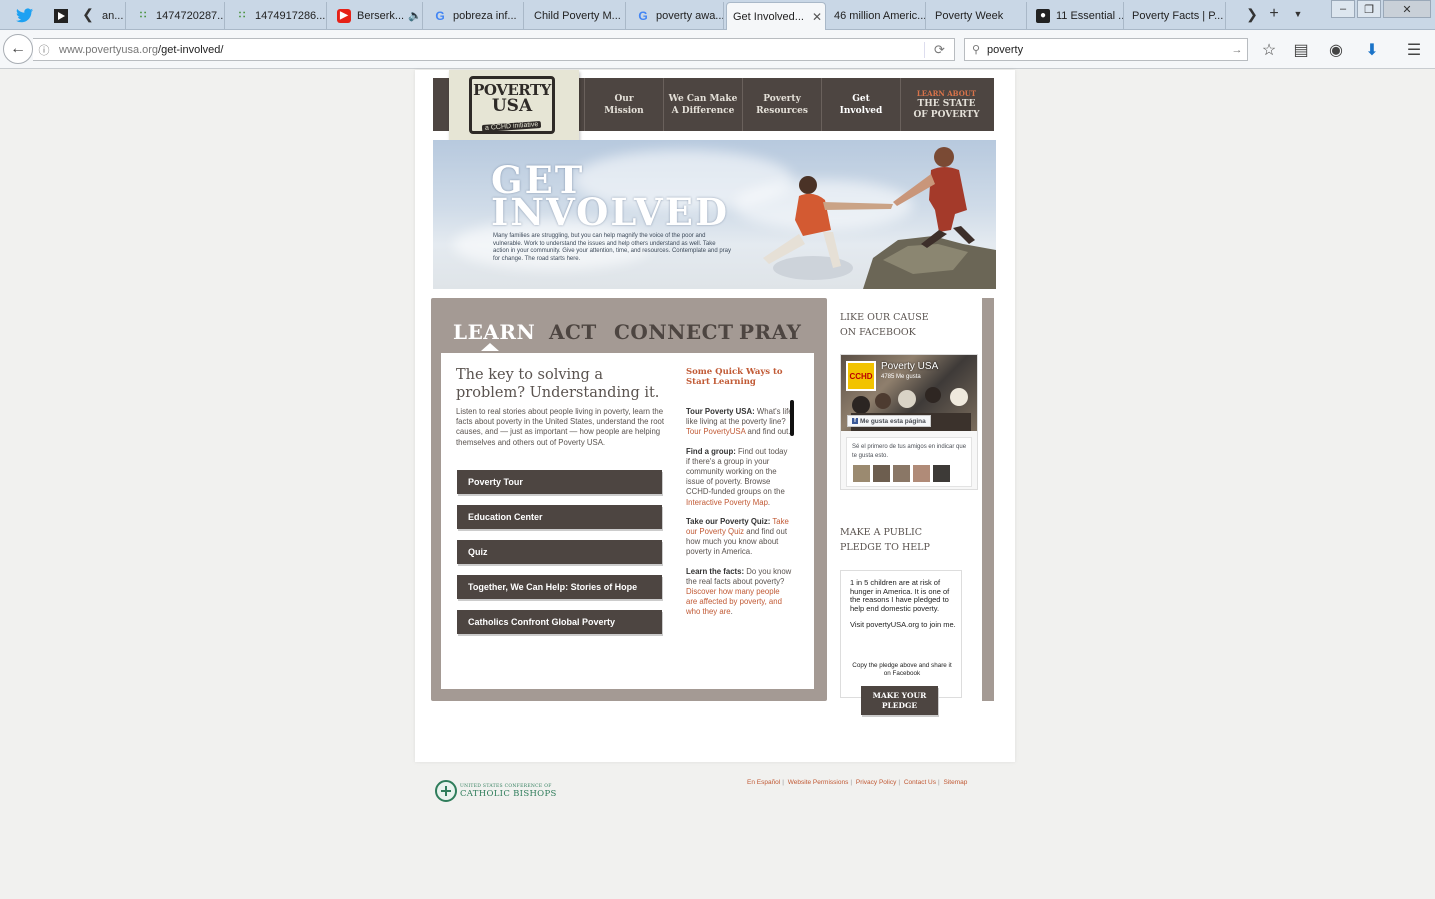 This screenshot has height=899, width=1435. Describe the element at coordinates (770, 332) in the screenshot. I see `tab-pray: PRAY` at that location.